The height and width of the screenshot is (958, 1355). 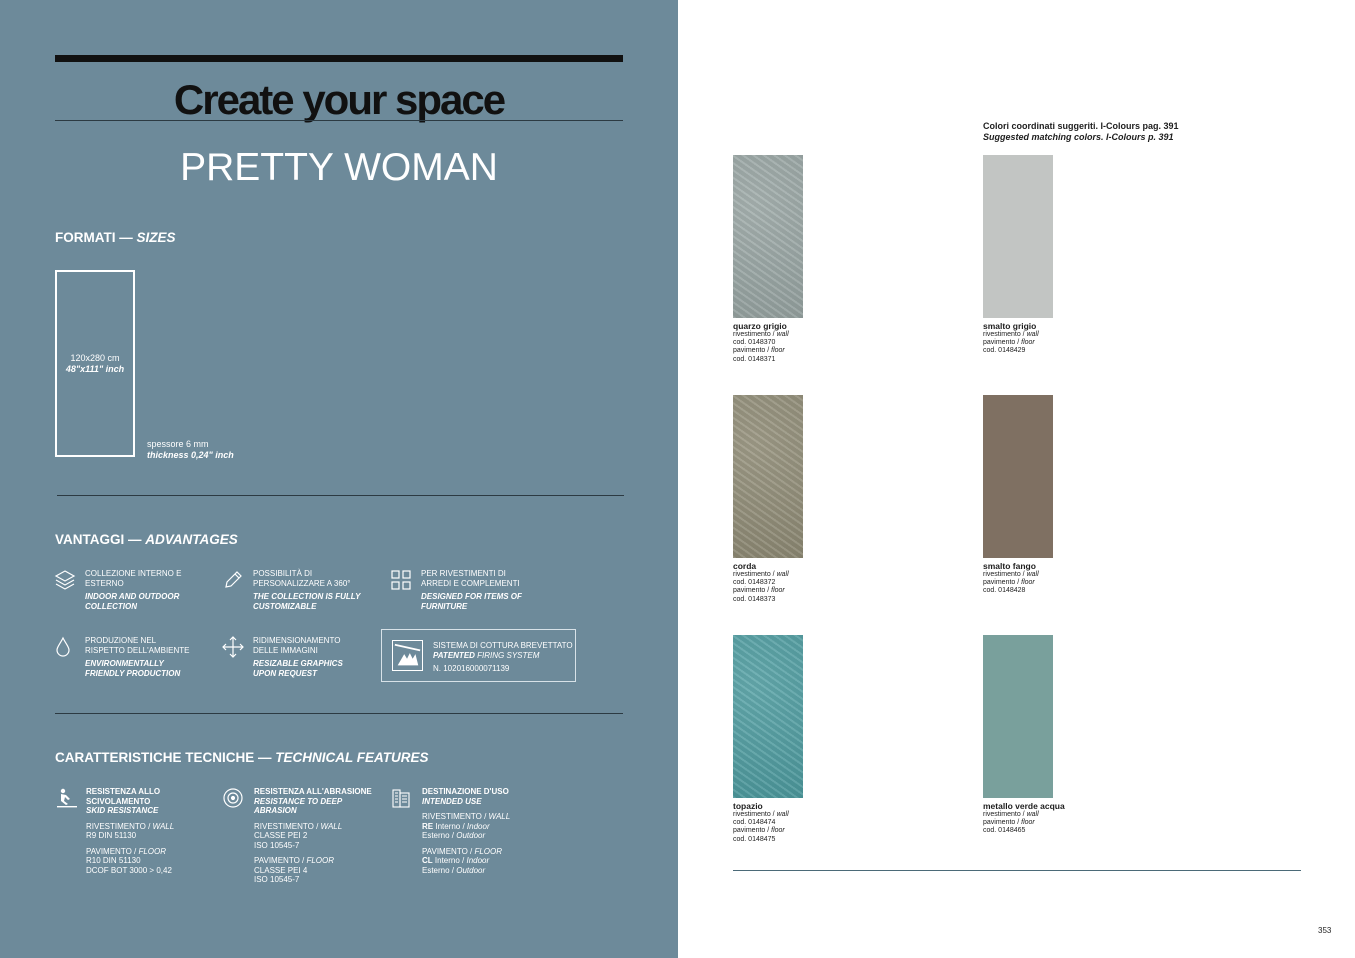 I want to click on advantages-heading-en: ADVANTAGES, so click(x=191, y=539).